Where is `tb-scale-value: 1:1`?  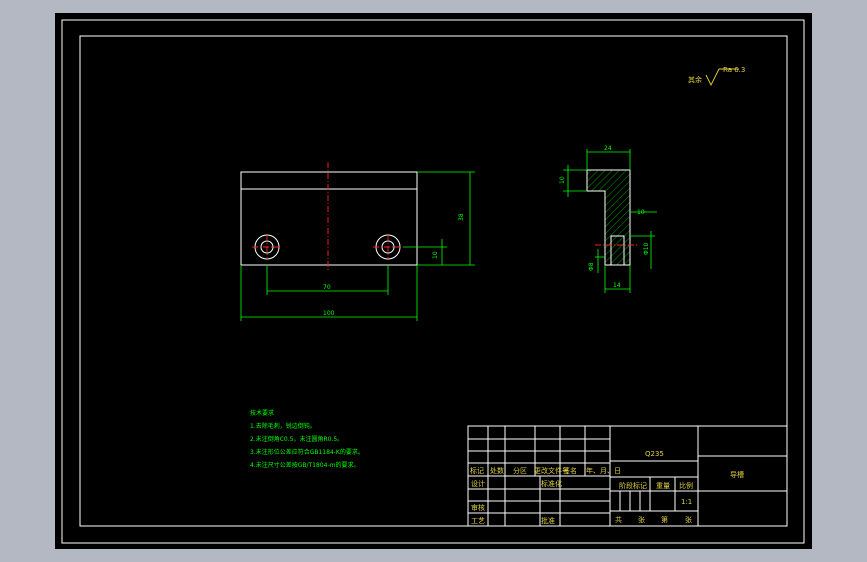
tb-scale-value: 1:1 is located at coordinates (686, 502).